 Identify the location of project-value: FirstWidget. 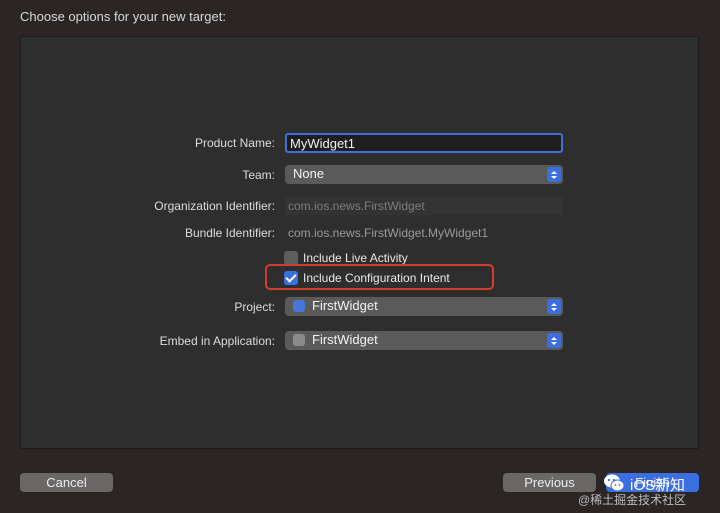
(345, 305).